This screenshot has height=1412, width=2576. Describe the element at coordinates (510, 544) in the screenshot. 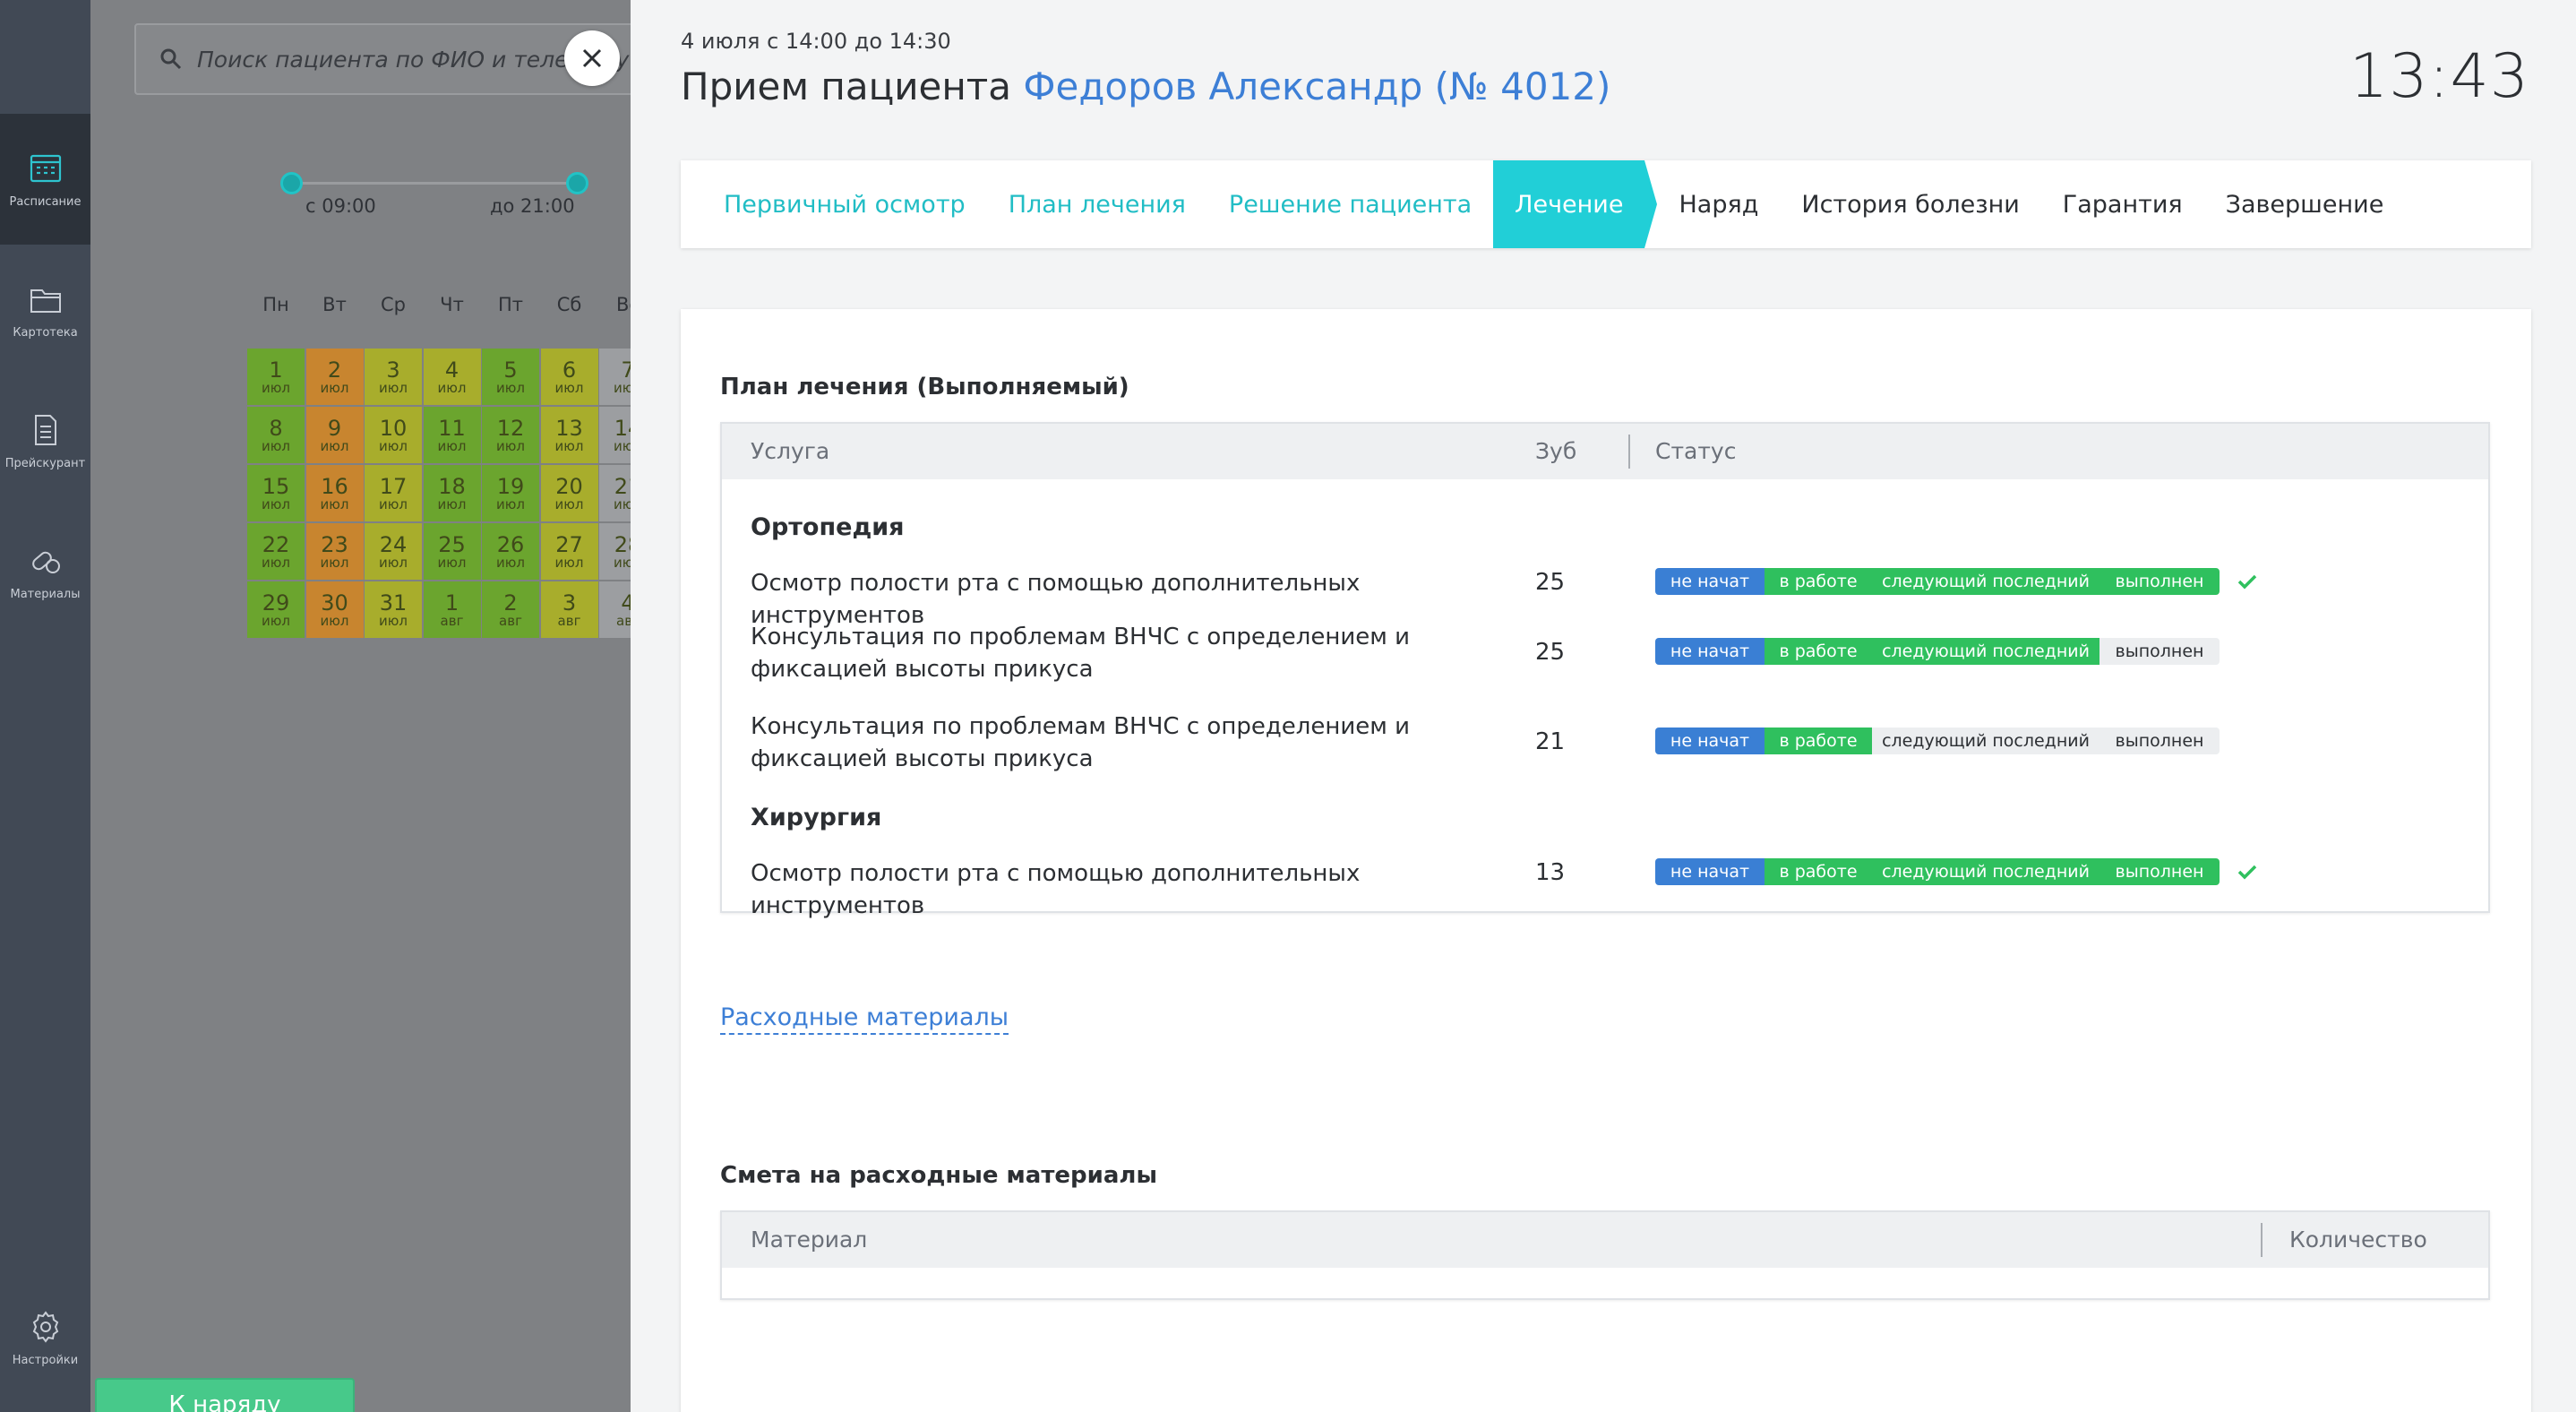

I see `day-number: 26` at that location.